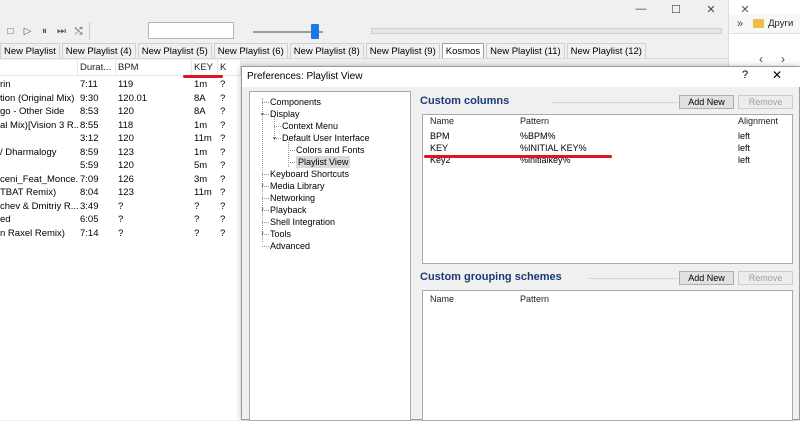  I want to click on annotation-underline-key-header, so click(203, 76).